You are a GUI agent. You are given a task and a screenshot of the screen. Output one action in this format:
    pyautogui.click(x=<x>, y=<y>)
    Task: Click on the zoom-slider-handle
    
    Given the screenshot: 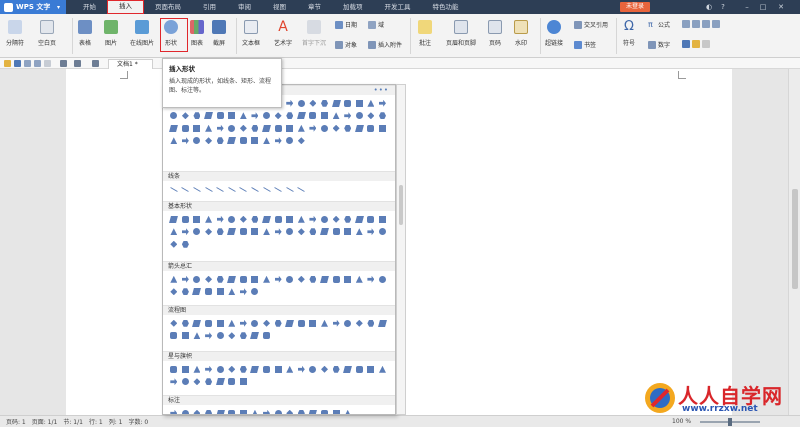 What is the action you would take?
    pyautogui.click(x=730, y=422)
    